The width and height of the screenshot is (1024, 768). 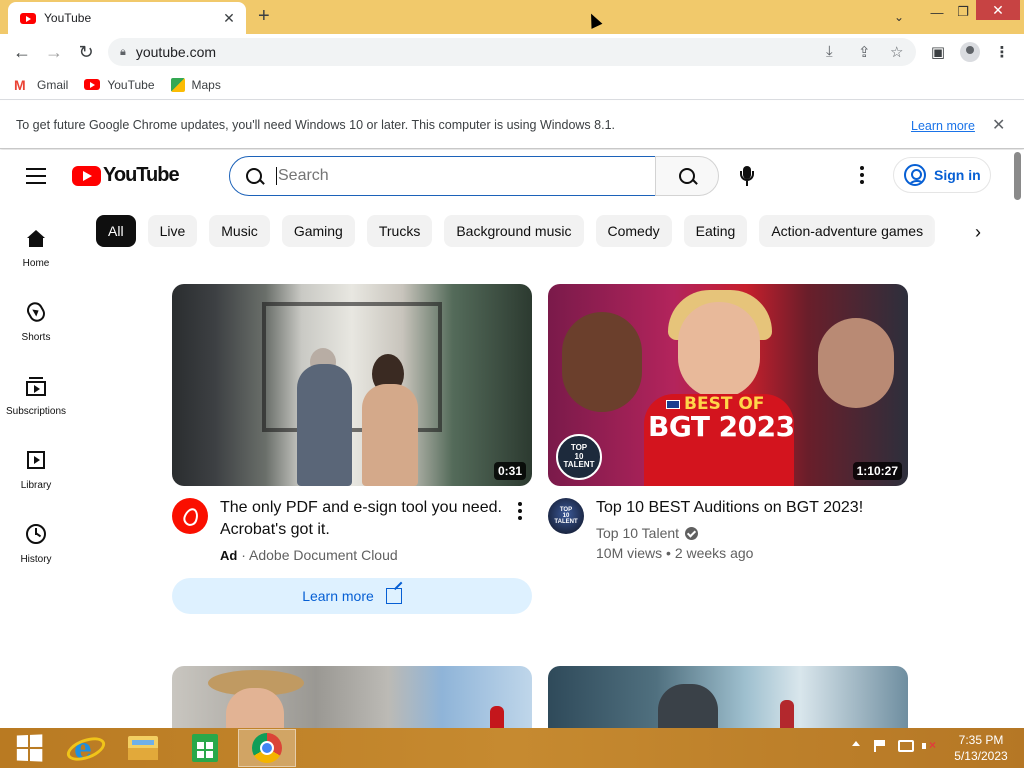 I want to click on side-panel-icon: ▣, so click(x=938, y=52).